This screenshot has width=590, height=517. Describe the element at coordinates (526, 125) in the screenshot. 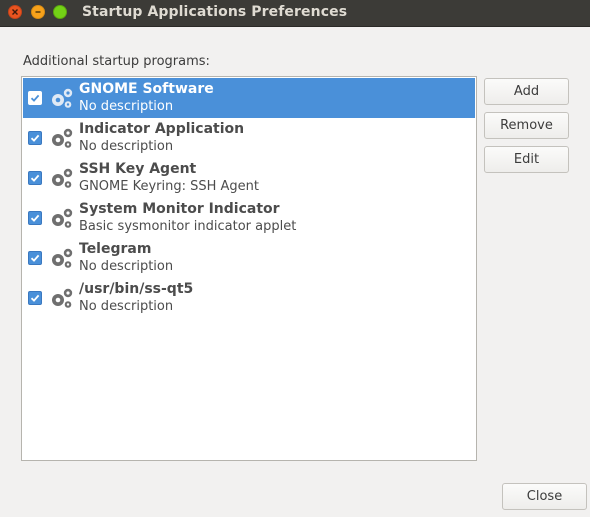

I see `remove-button: Remove` at that location.